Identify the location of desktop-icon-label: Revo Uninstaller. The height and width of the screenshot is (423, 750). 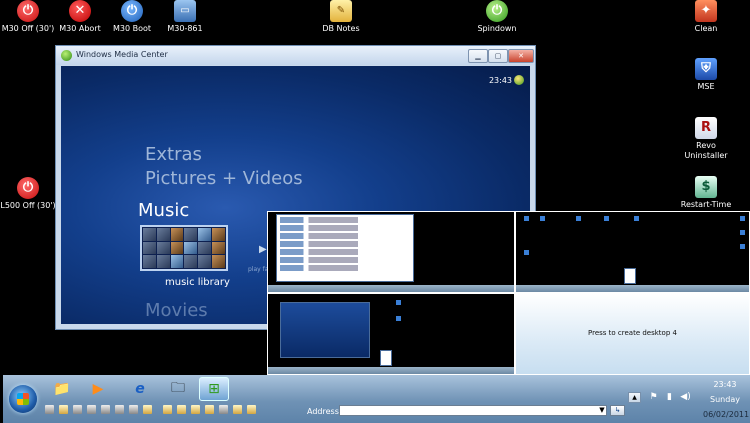
(706, 150).